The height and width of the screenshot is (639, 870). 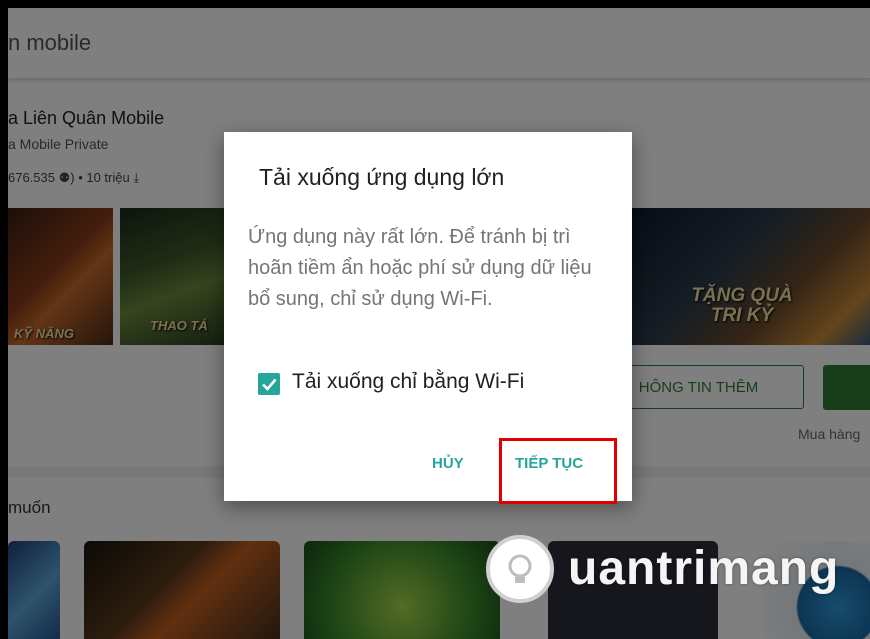 What do you see at coordinates (382, 177) in the screenshot?
I see `dialog-title: Tải xuống ứng dụng lớn` at bounding box center [382, 177].